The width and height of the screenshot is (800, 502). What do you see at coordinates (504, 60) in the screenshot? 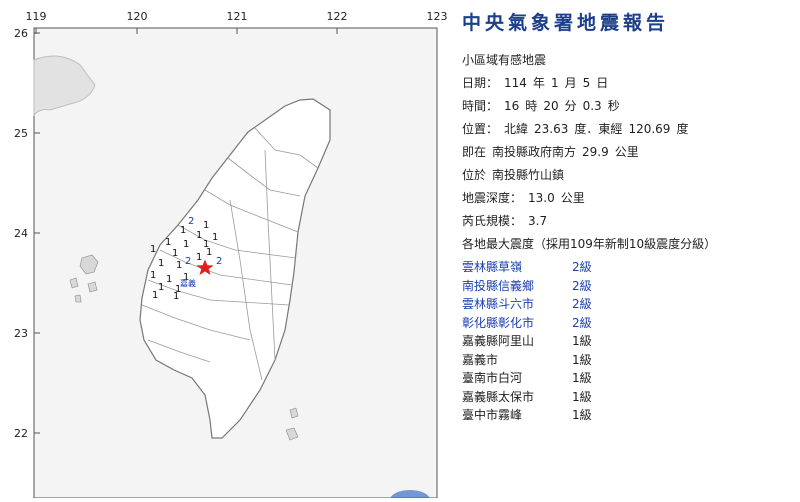
I see `report-subtitle: 小區域有感地震` at bounding box center [504, 60].